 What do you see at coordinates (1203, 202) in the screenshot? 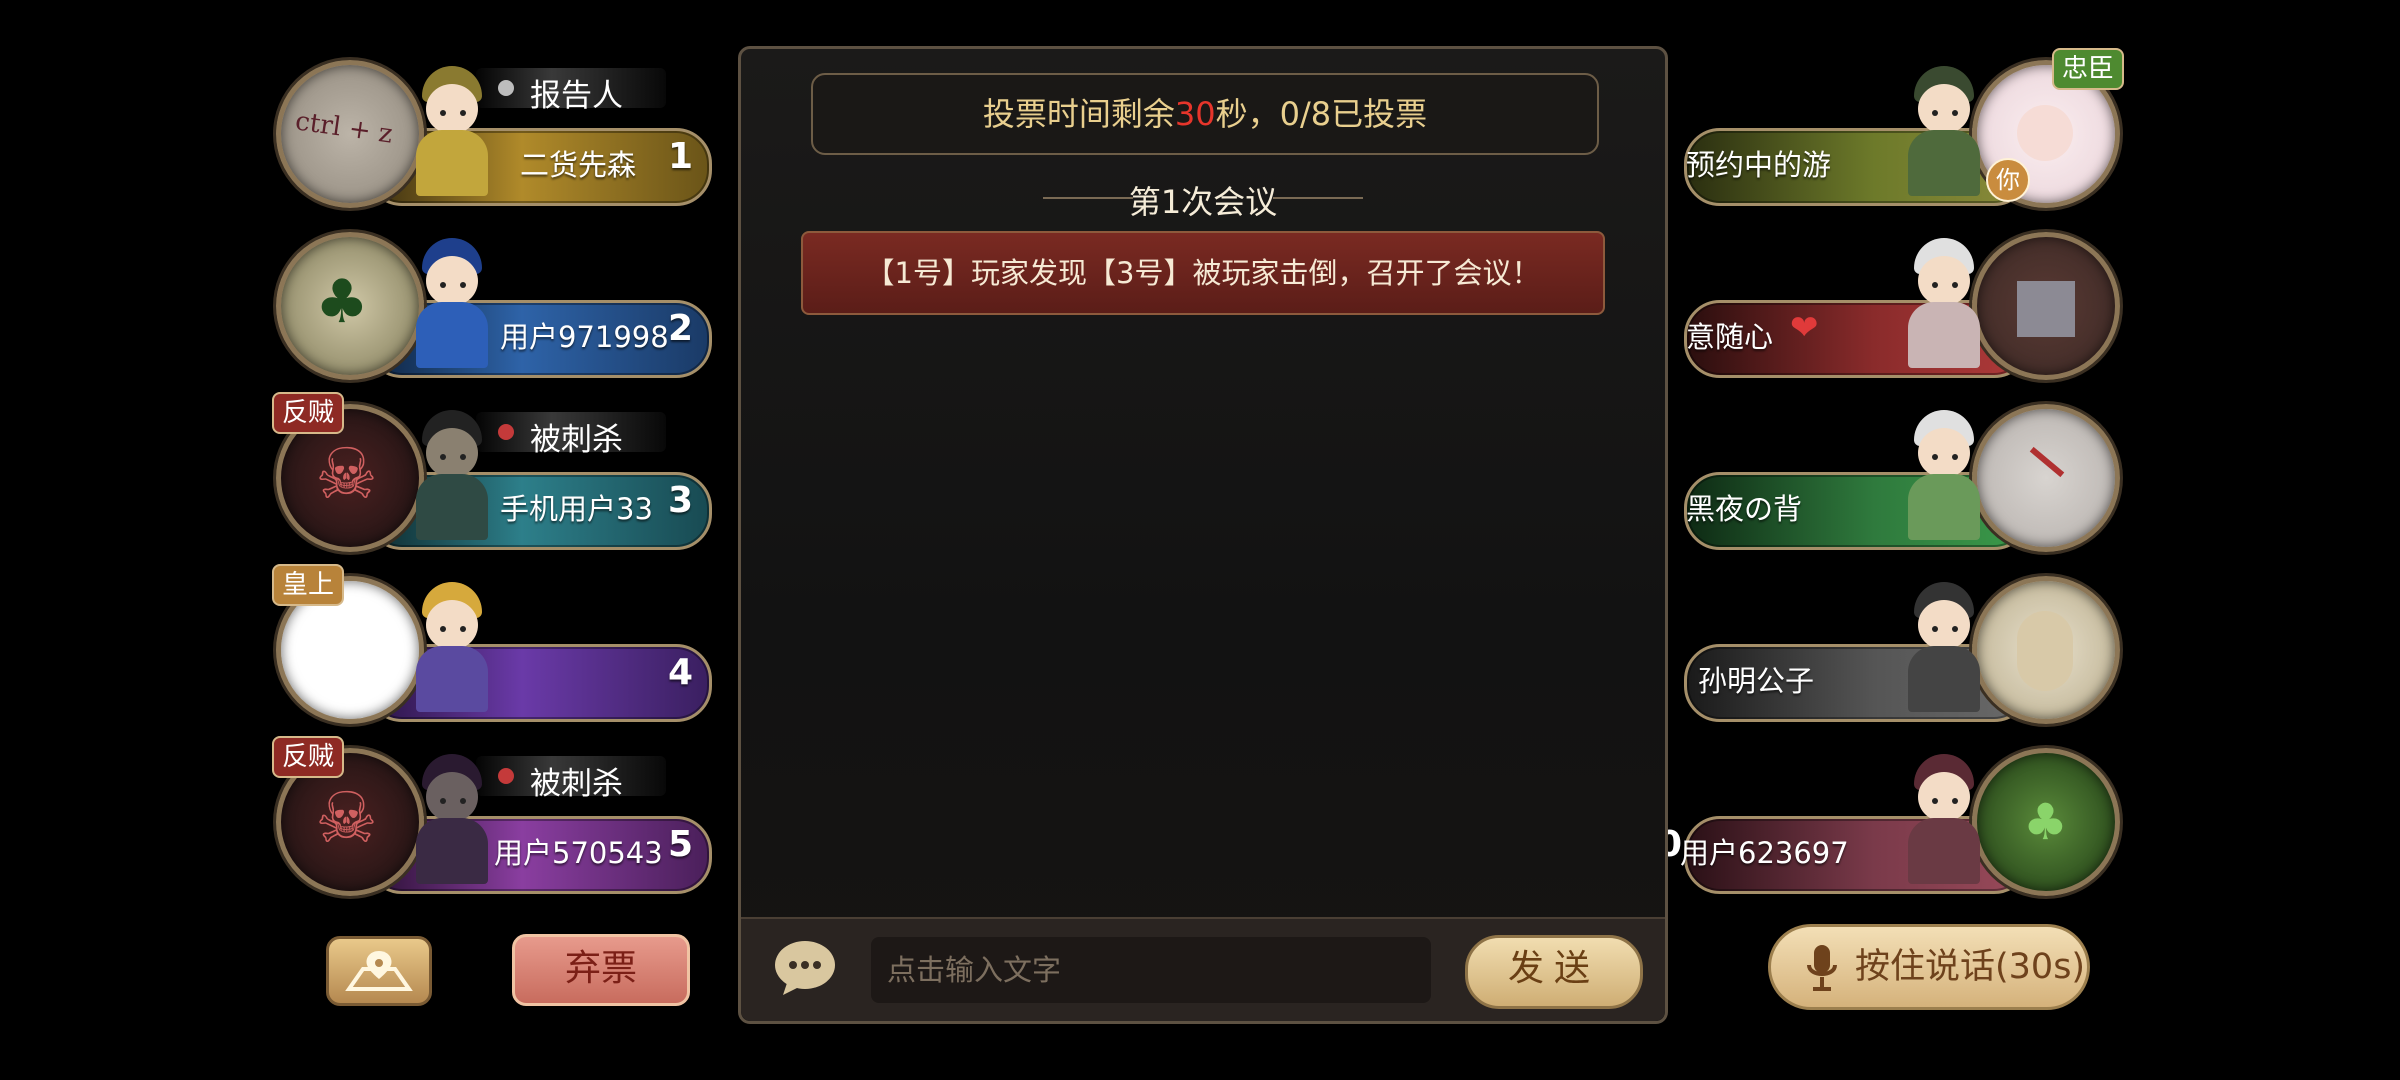
I see `meeting-title: 第1次会议` at bounding box center [1203, 202].